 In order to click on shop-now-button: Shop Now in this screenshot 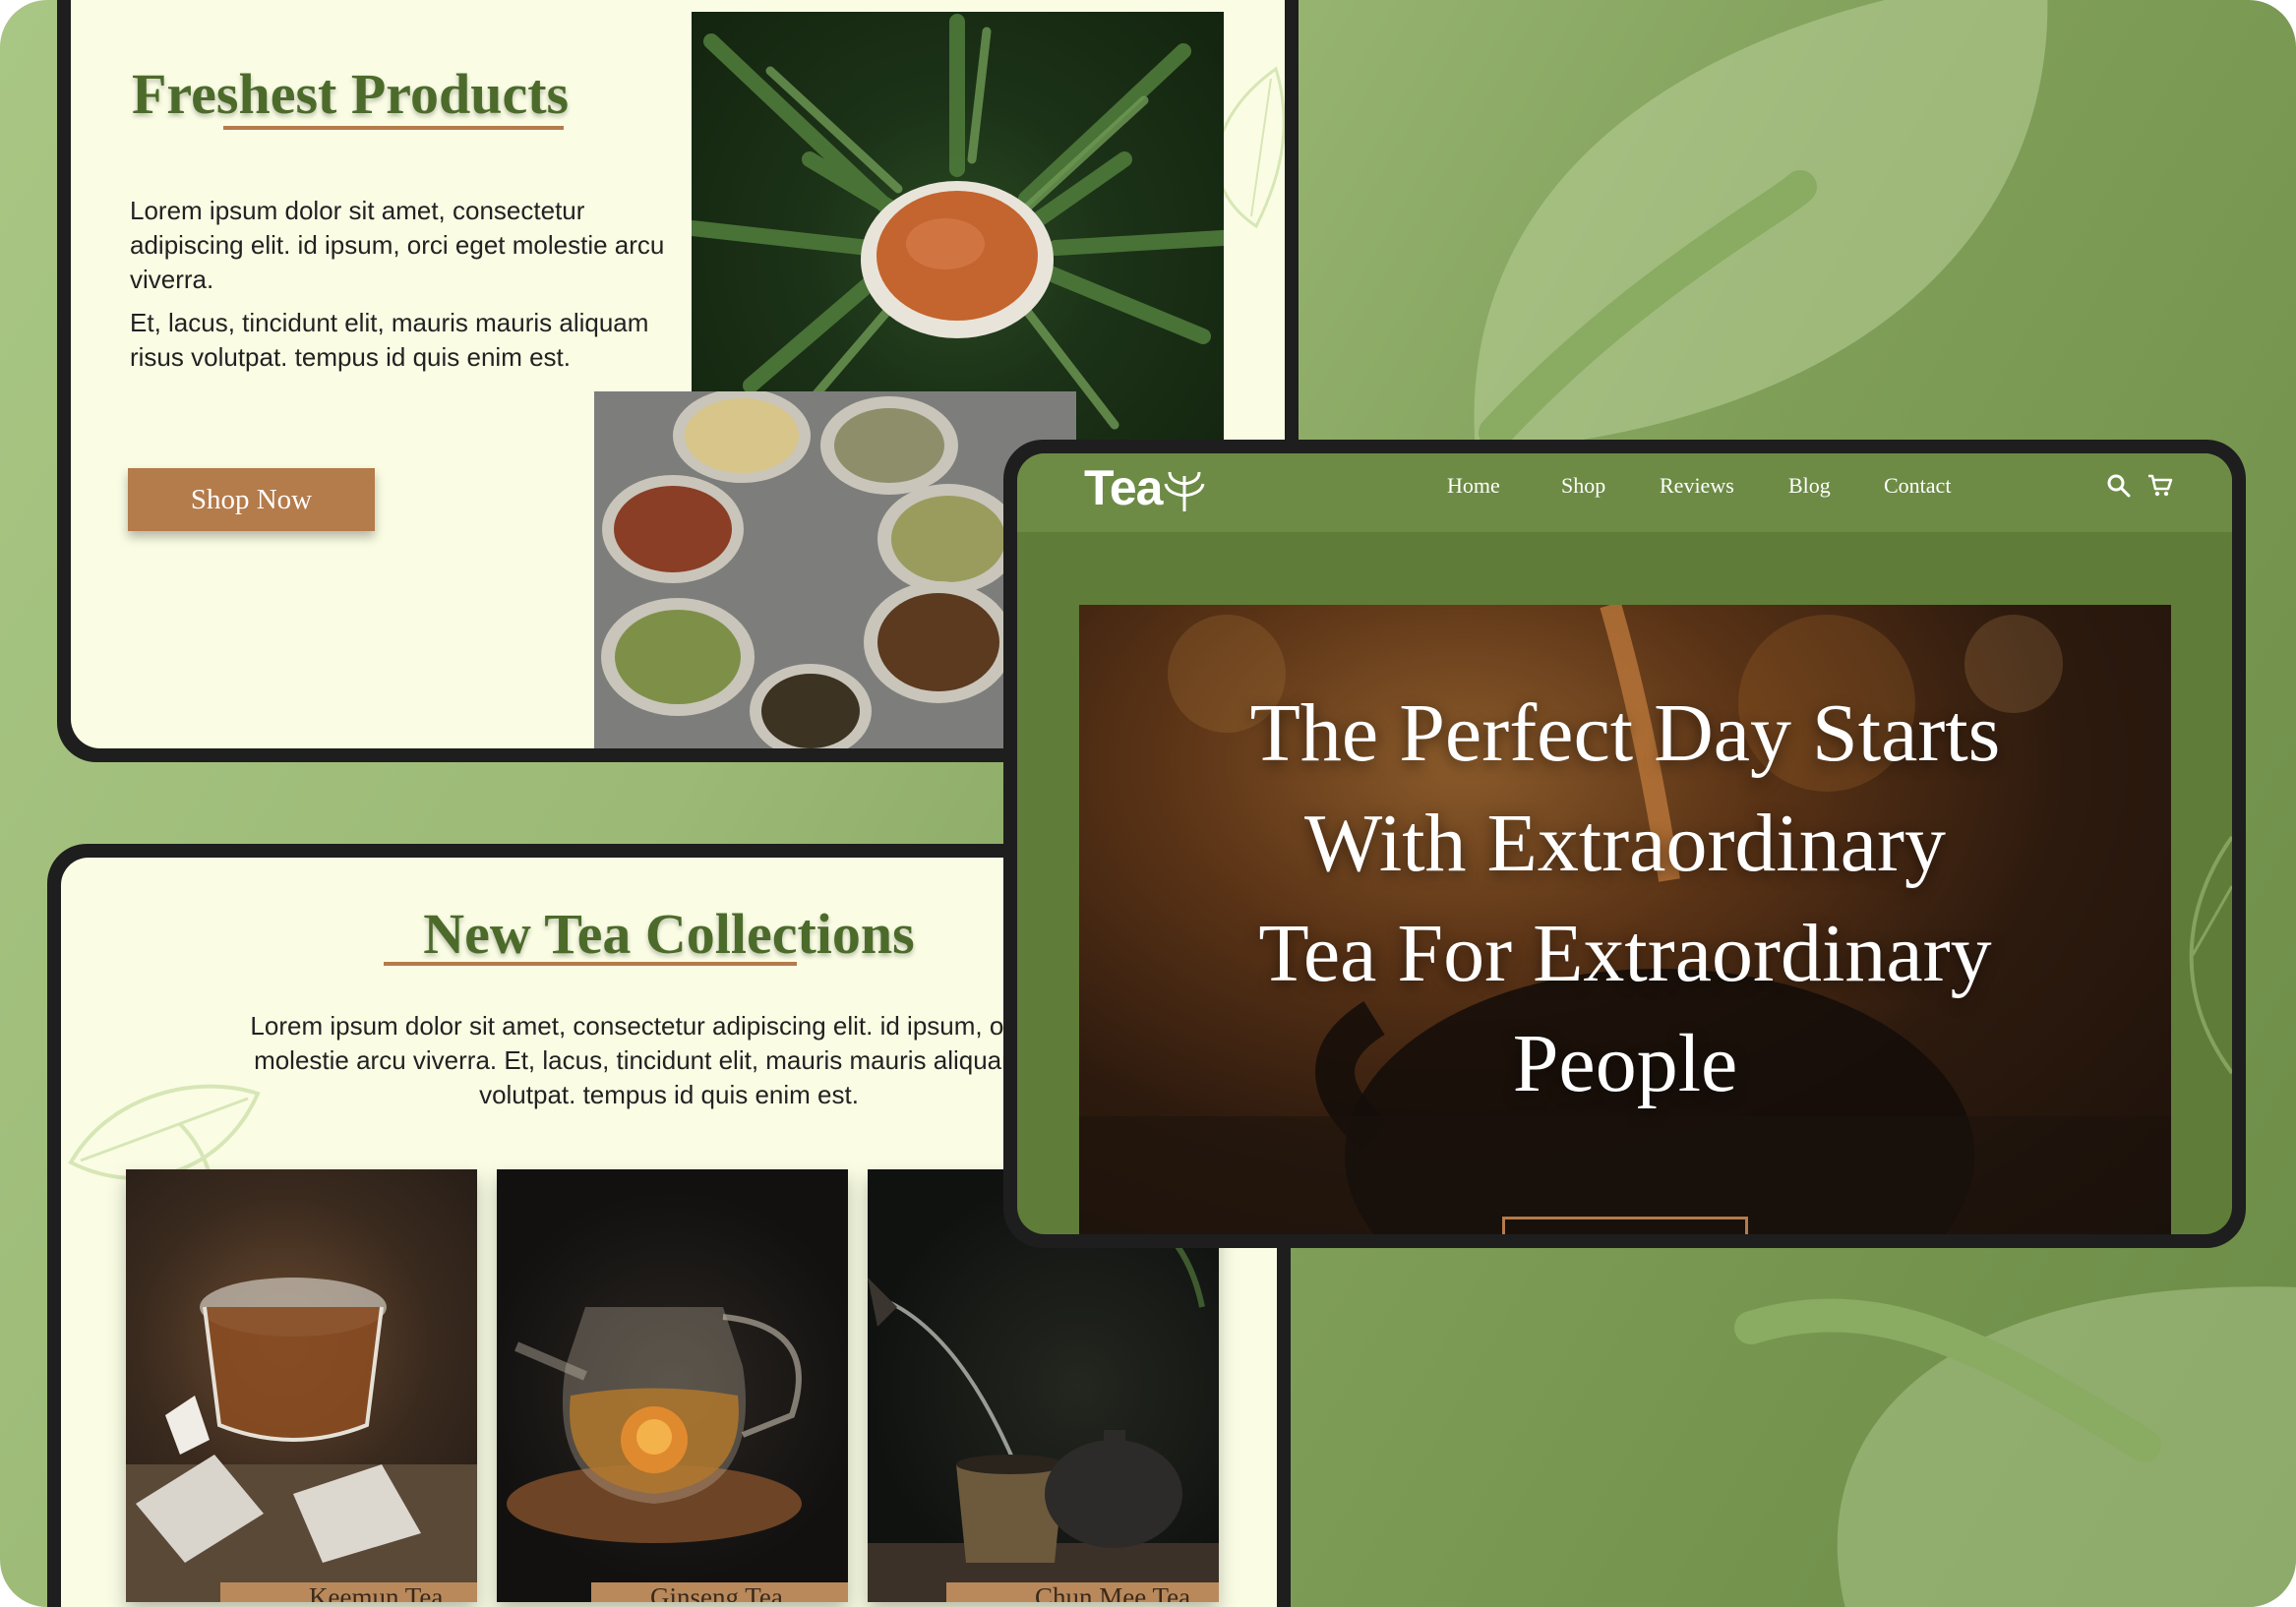, I will do `click(251, 499)`.